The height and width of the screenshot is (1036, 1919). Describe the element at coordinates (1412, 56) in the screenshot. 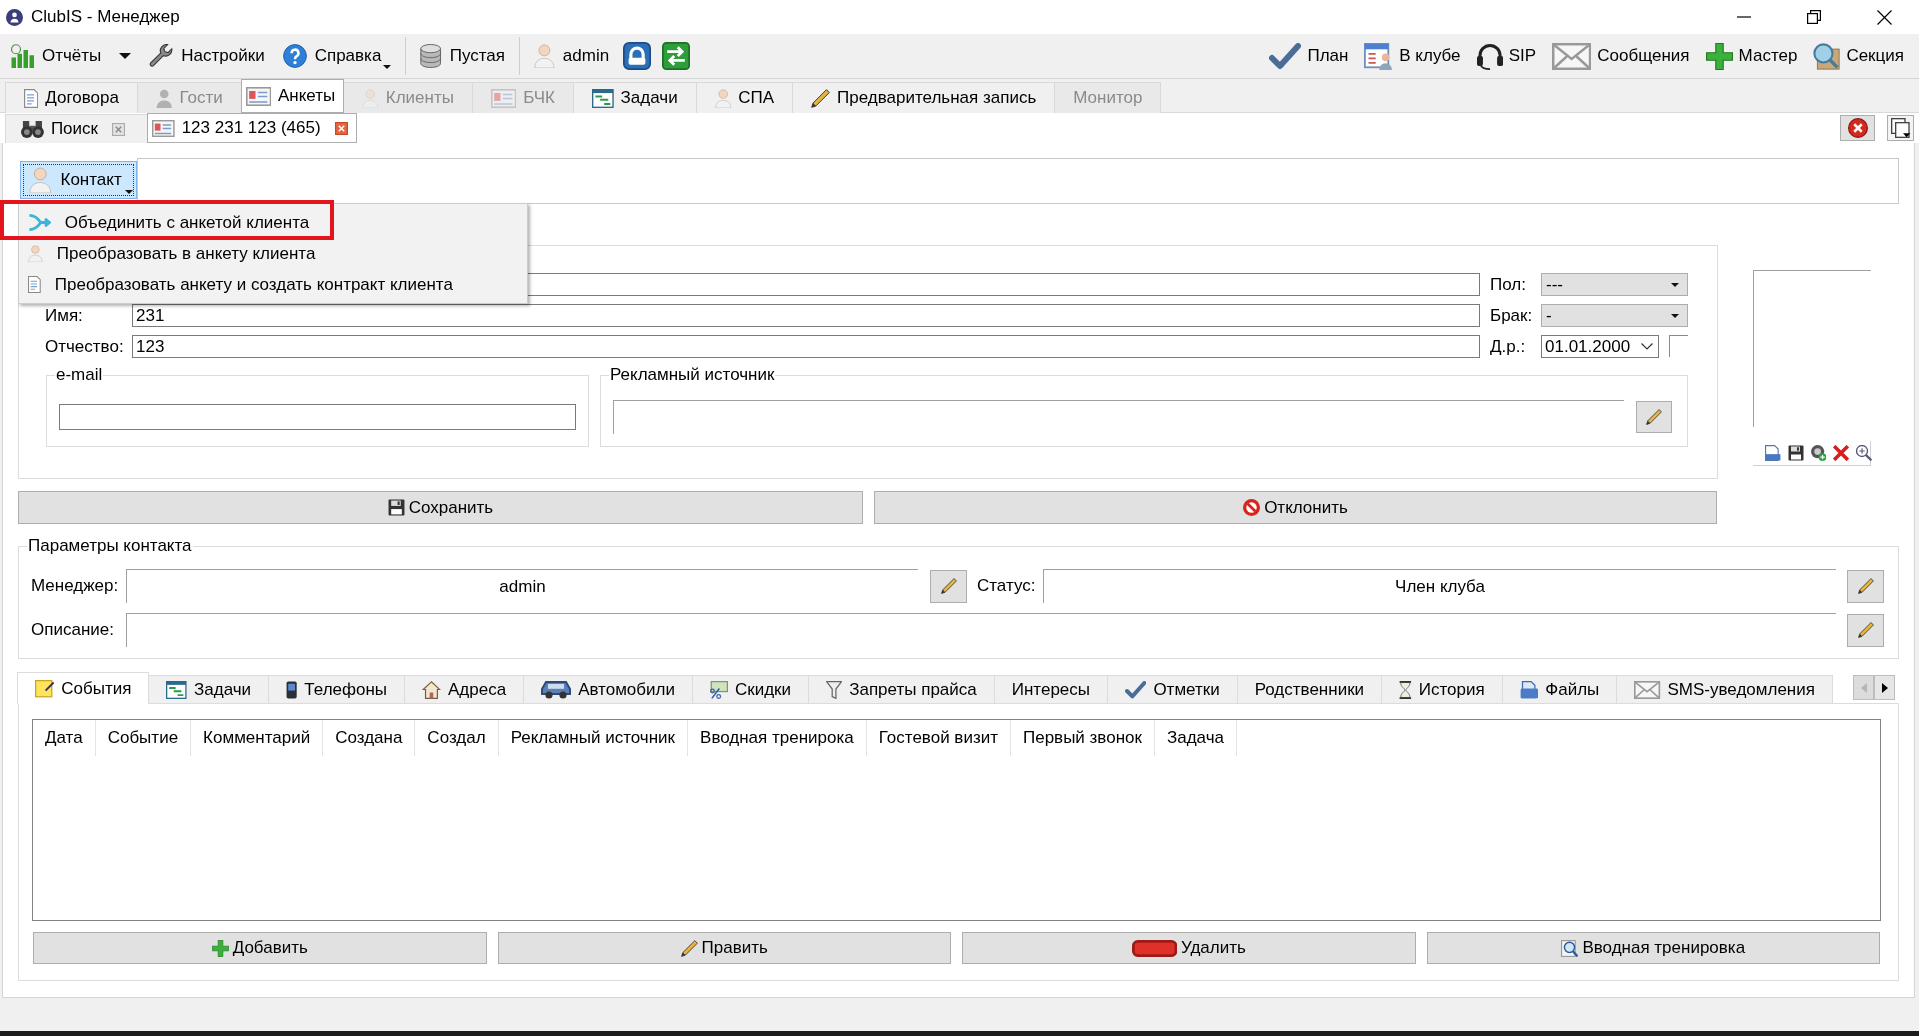

I see `toolbar-button: В клубе` at that location.